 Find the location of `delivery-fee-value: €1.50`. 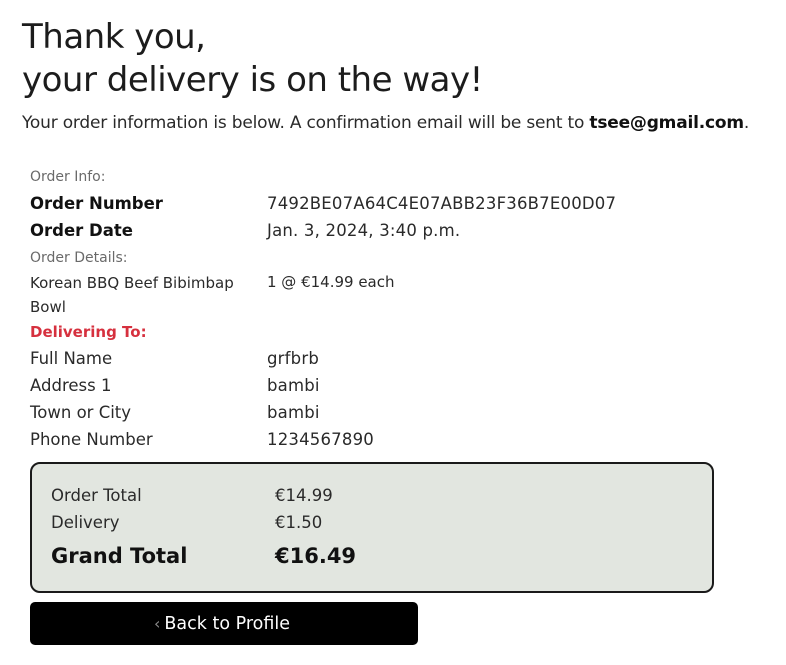

delivery-fee-value: €1.50 is located at coordinates (299, 522).